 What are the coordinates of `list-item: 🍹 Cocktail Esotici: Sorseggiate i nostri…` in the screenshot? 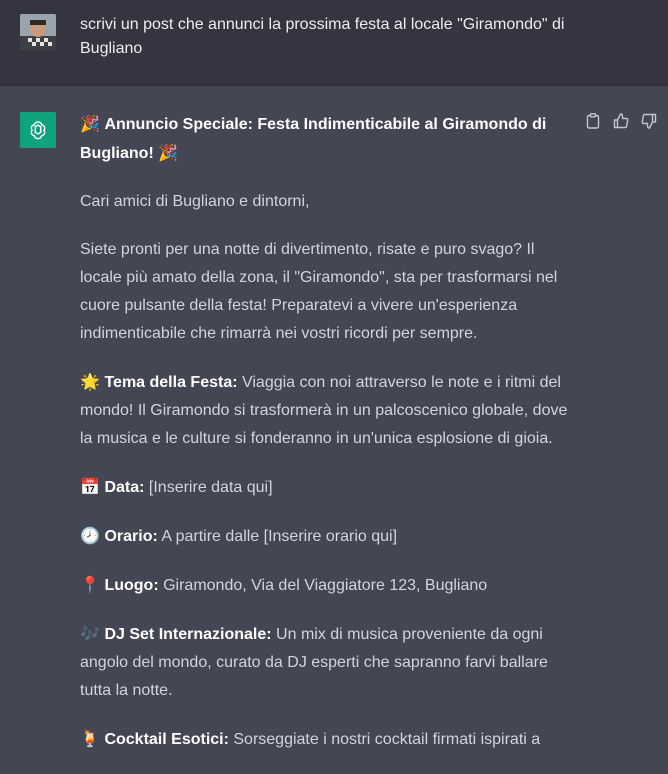 It's located at (325, 739).